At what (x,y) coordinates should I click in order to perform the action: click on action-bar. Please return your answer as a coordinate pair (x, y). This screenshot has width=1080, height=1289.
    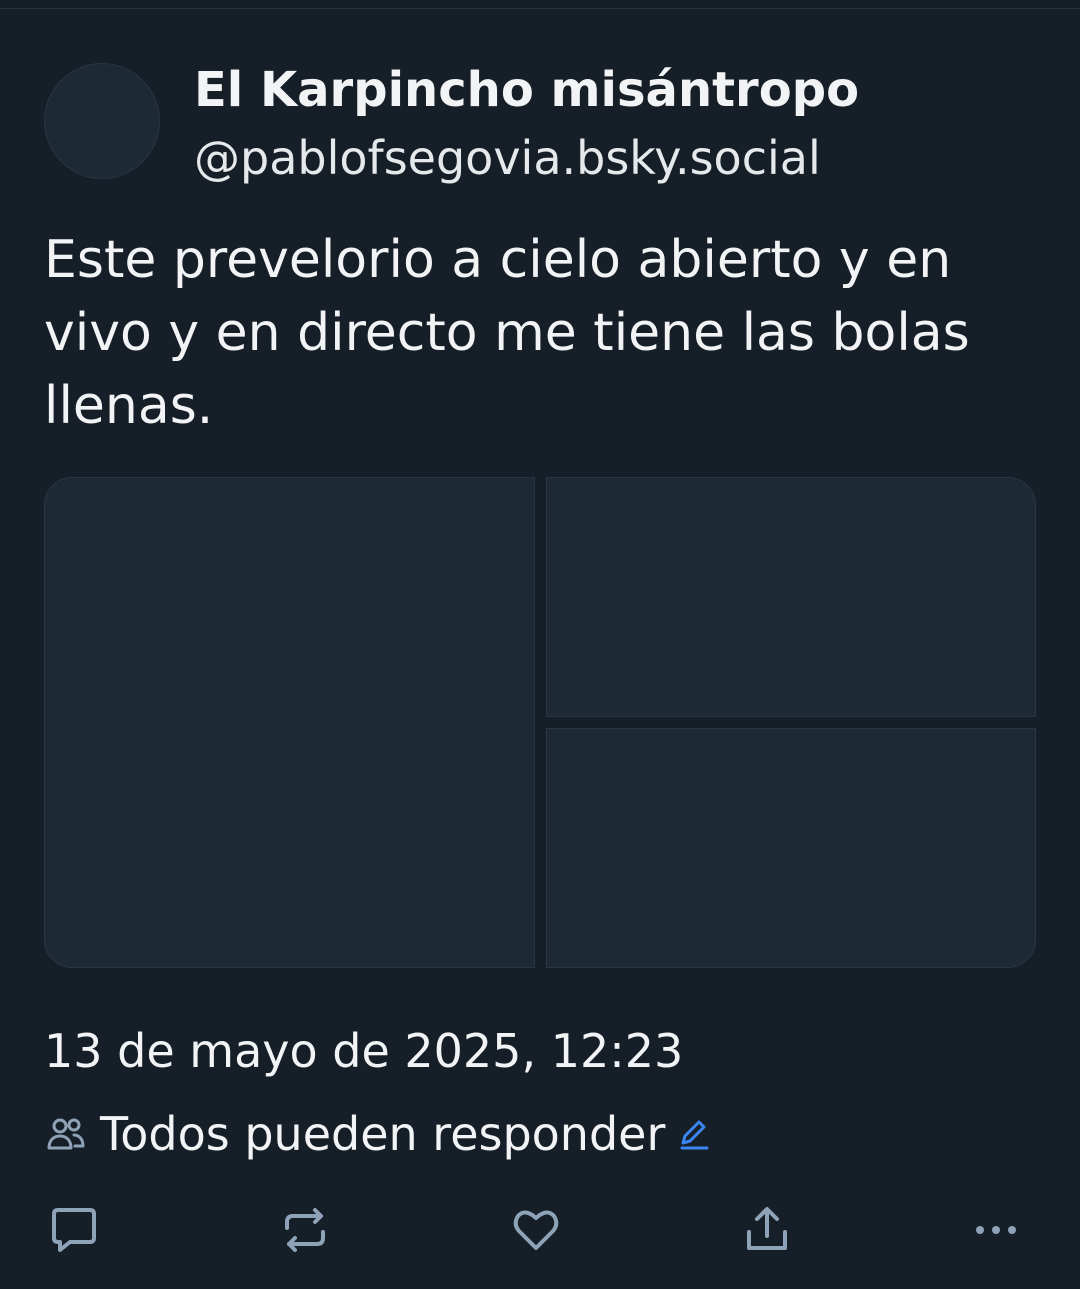
    Looking at the image, I should click on (540, 1230).